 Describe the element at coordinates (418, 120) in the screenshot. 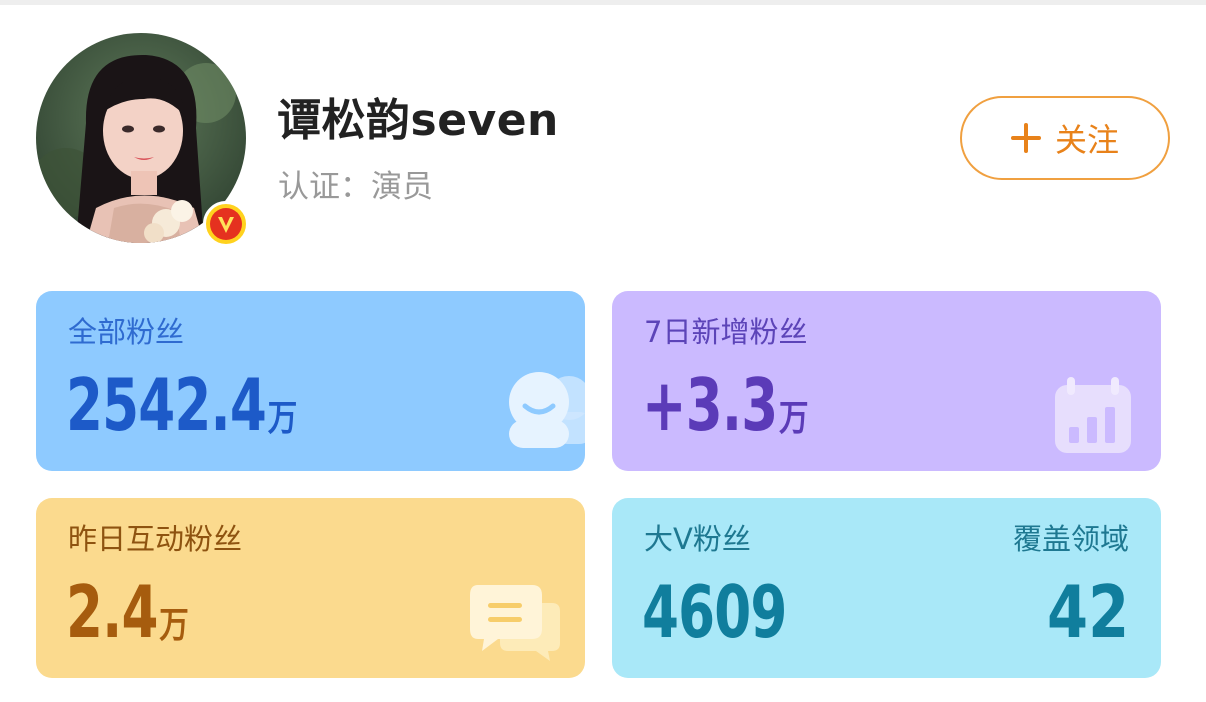

I see `profile-name: 谭松韵seven` at that location.